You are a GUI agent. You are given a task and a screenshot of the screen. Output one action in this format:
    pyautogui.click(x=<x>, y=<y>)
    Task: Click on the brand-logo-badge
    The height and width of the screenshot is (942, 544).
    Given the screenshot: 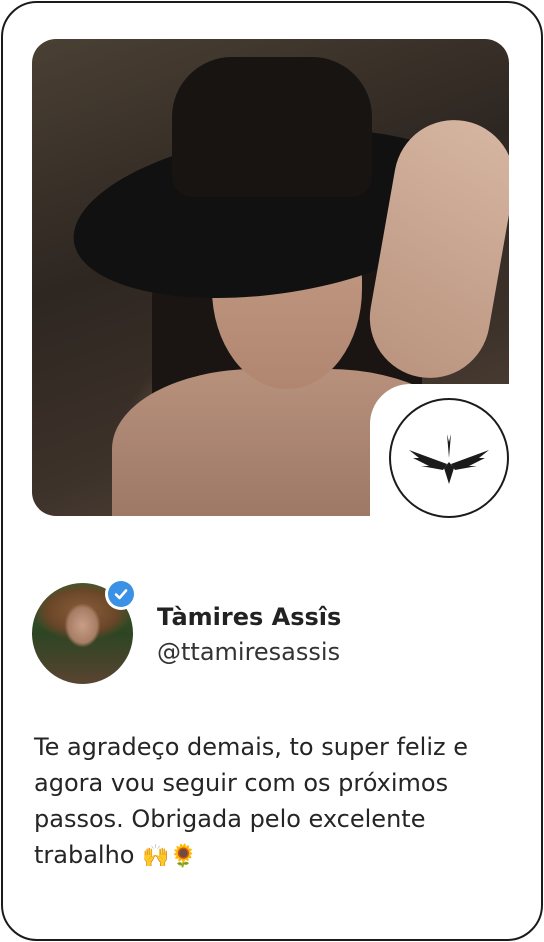 What is the action you would take?
    pyautogui.click(x=449, y=458)
    